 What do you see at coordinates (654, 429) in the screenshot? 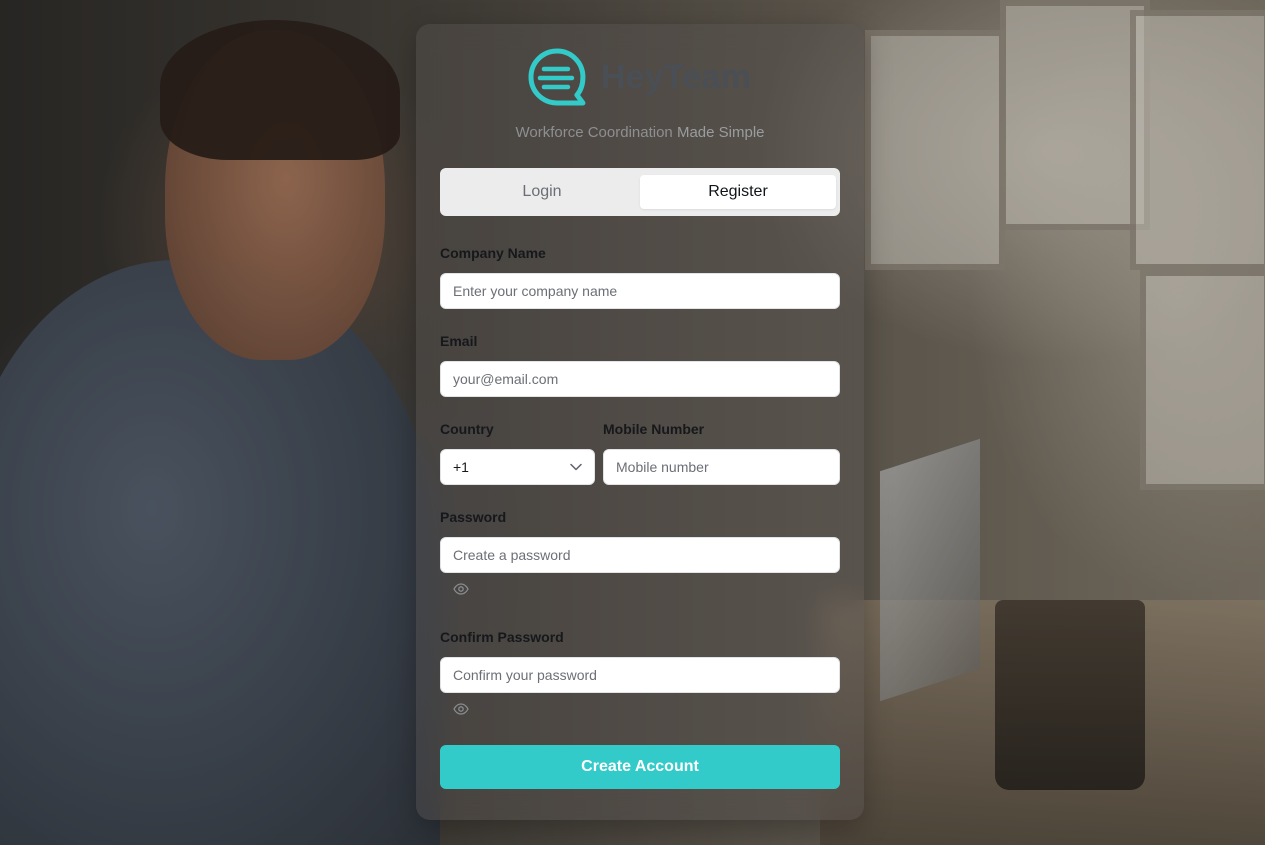
I see `mobile-number-label: Mobile Number` at bounding box center [654, 429].